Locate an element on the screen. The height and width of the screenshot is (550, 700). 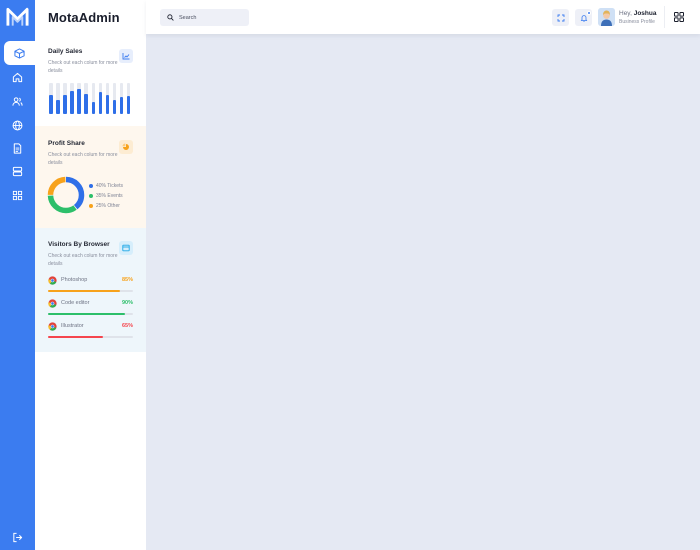
notification-dot is located at coordinates (589, 13).